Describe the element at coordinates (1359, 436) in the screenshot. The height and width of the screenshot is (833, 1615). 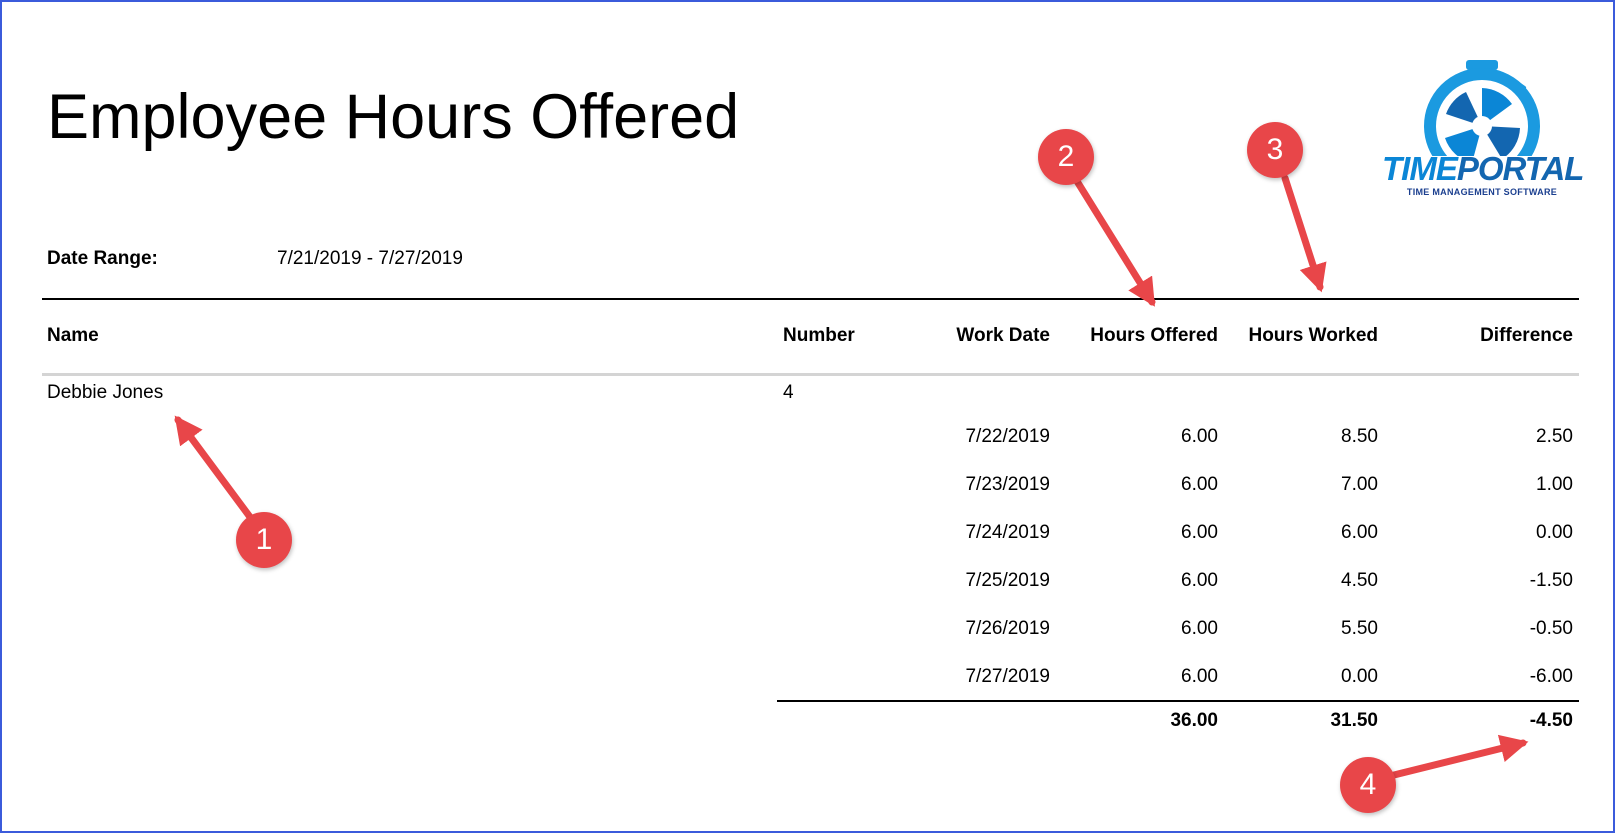
I see `hours-worked-cell: 8.50` at that location.